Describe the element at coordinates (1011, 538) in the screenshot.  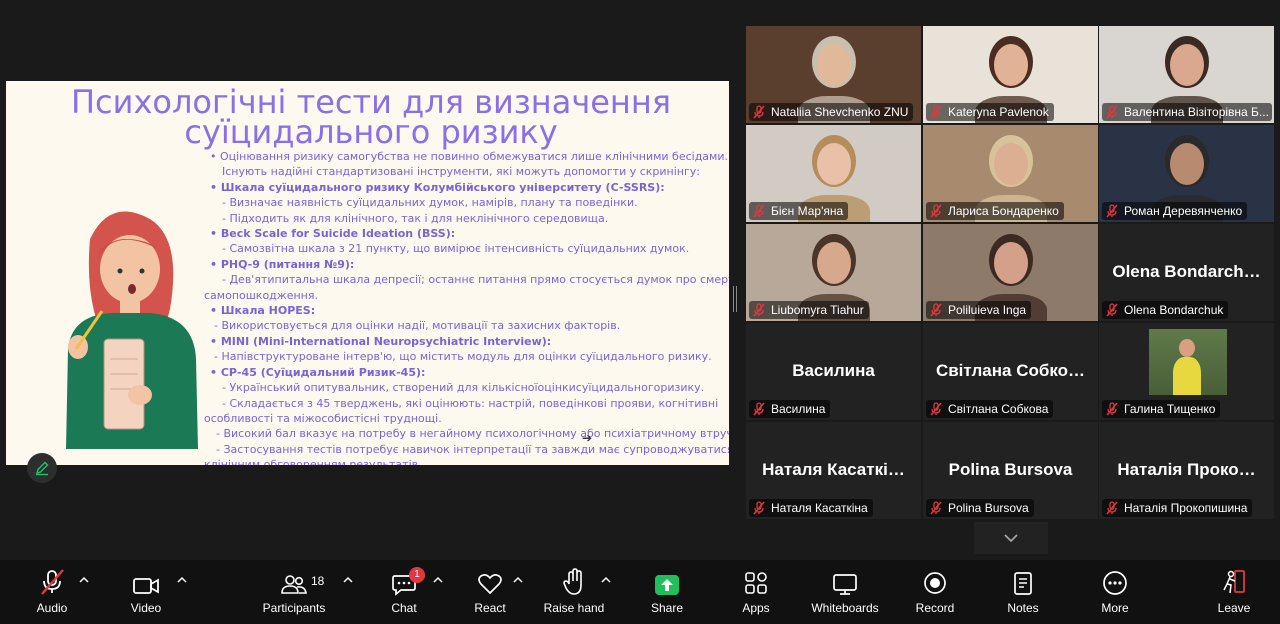
I see `gallery-expand-button` at that location.